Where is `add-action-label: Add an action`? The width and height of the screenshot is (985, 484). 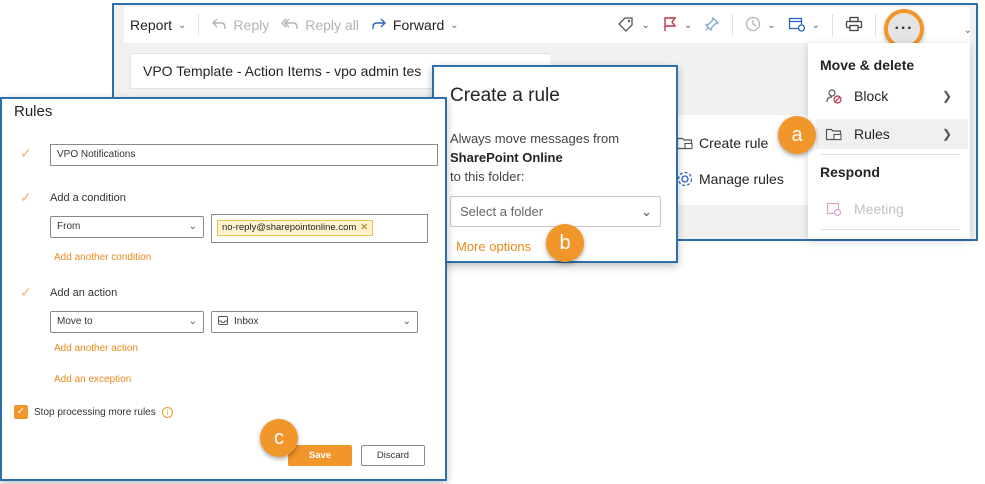
add-action-label: Add an action is located at coordinates (84, 293).